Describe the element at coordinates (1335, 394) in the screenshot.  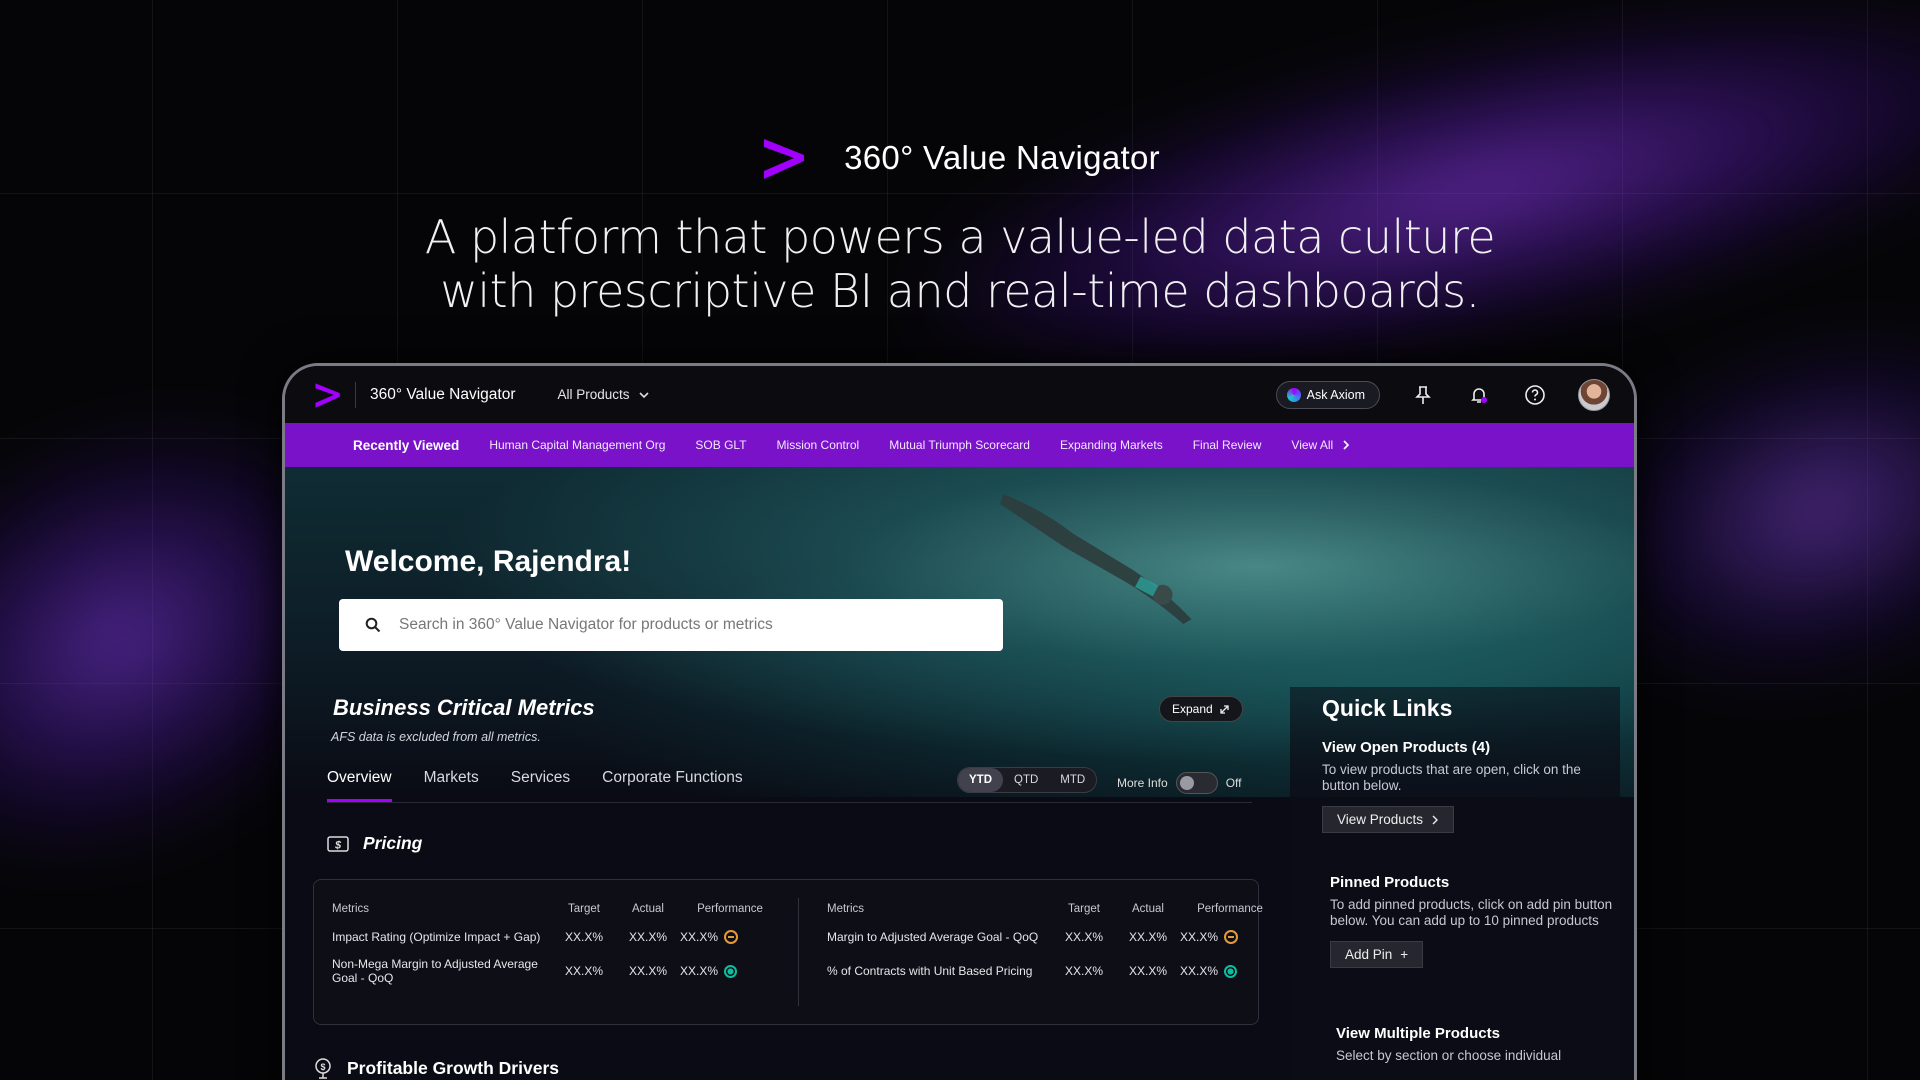
I see `ask-axiom-label: Ask Axiom` at that location.